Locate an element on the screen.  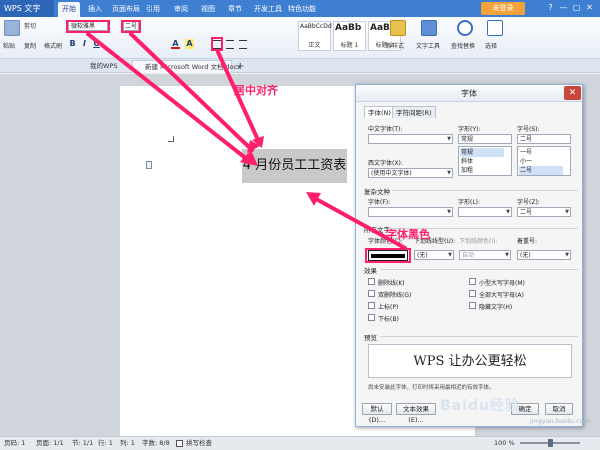
watermark: Baidu经验 is located at coordinates (480, 406).